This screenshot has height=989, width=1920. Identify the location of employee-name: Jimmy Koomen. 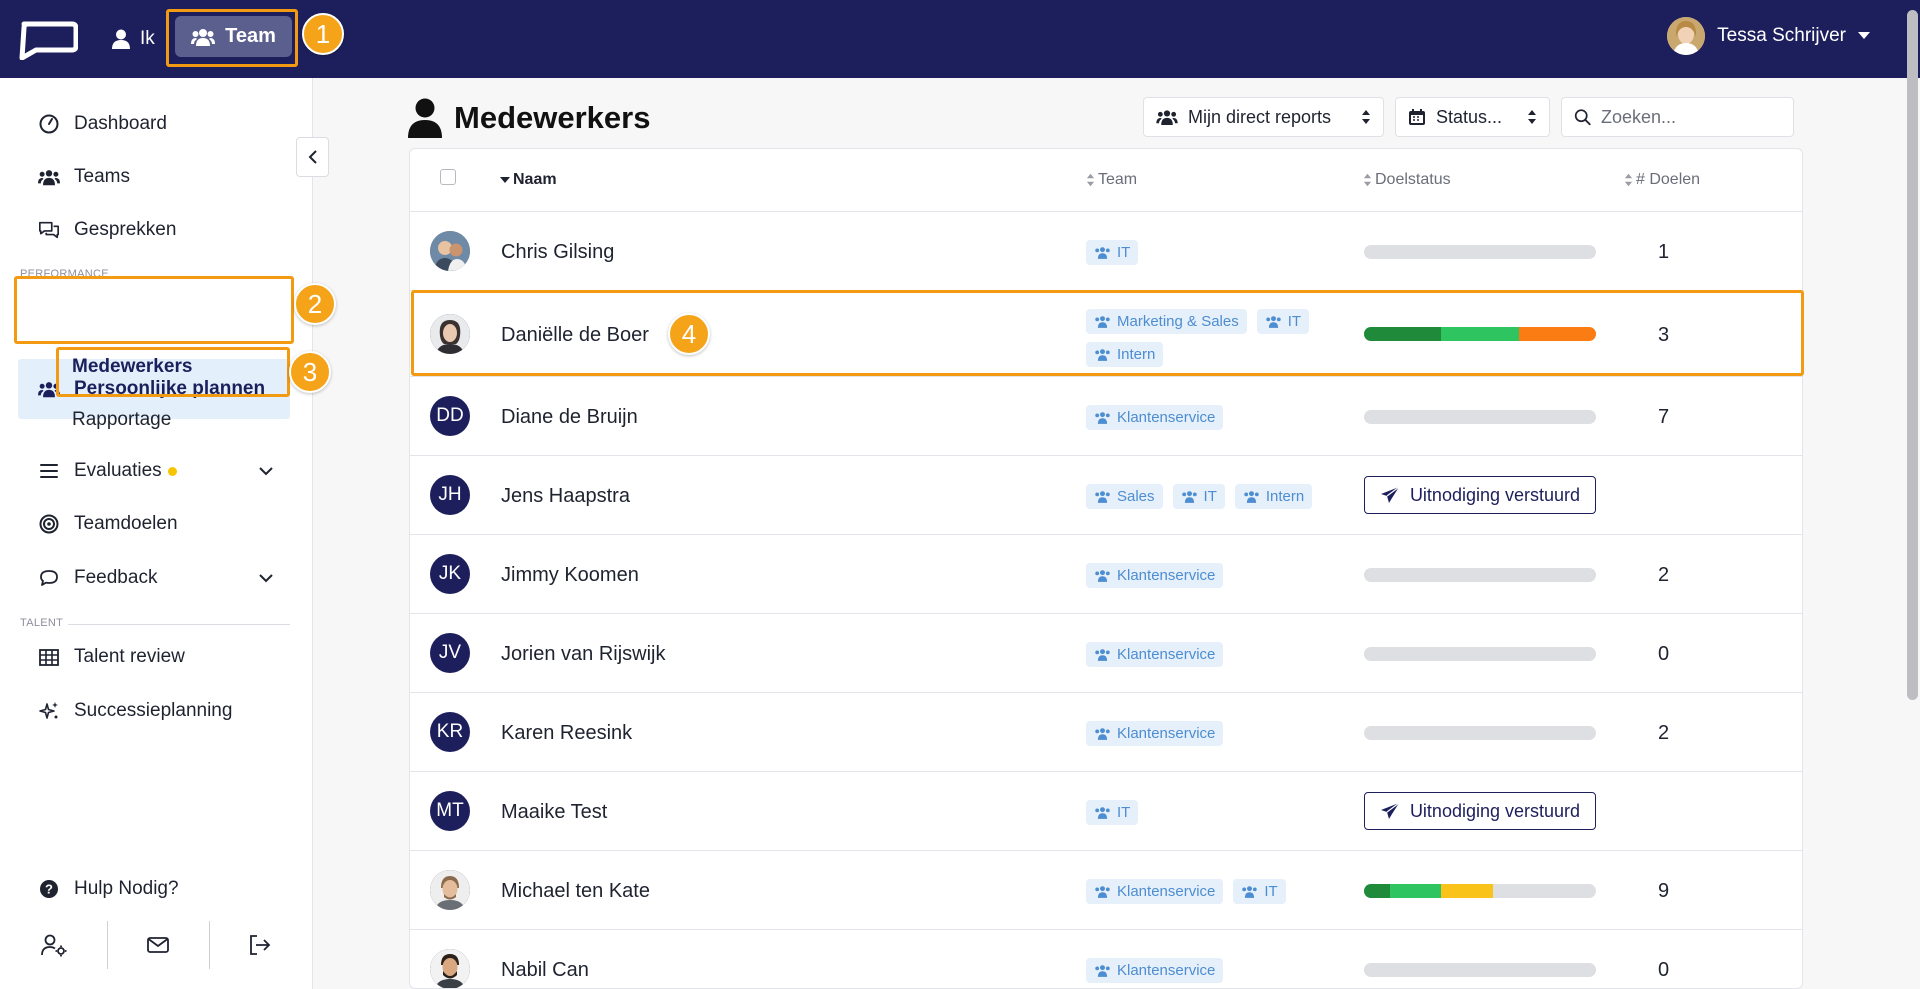
(570, 575).